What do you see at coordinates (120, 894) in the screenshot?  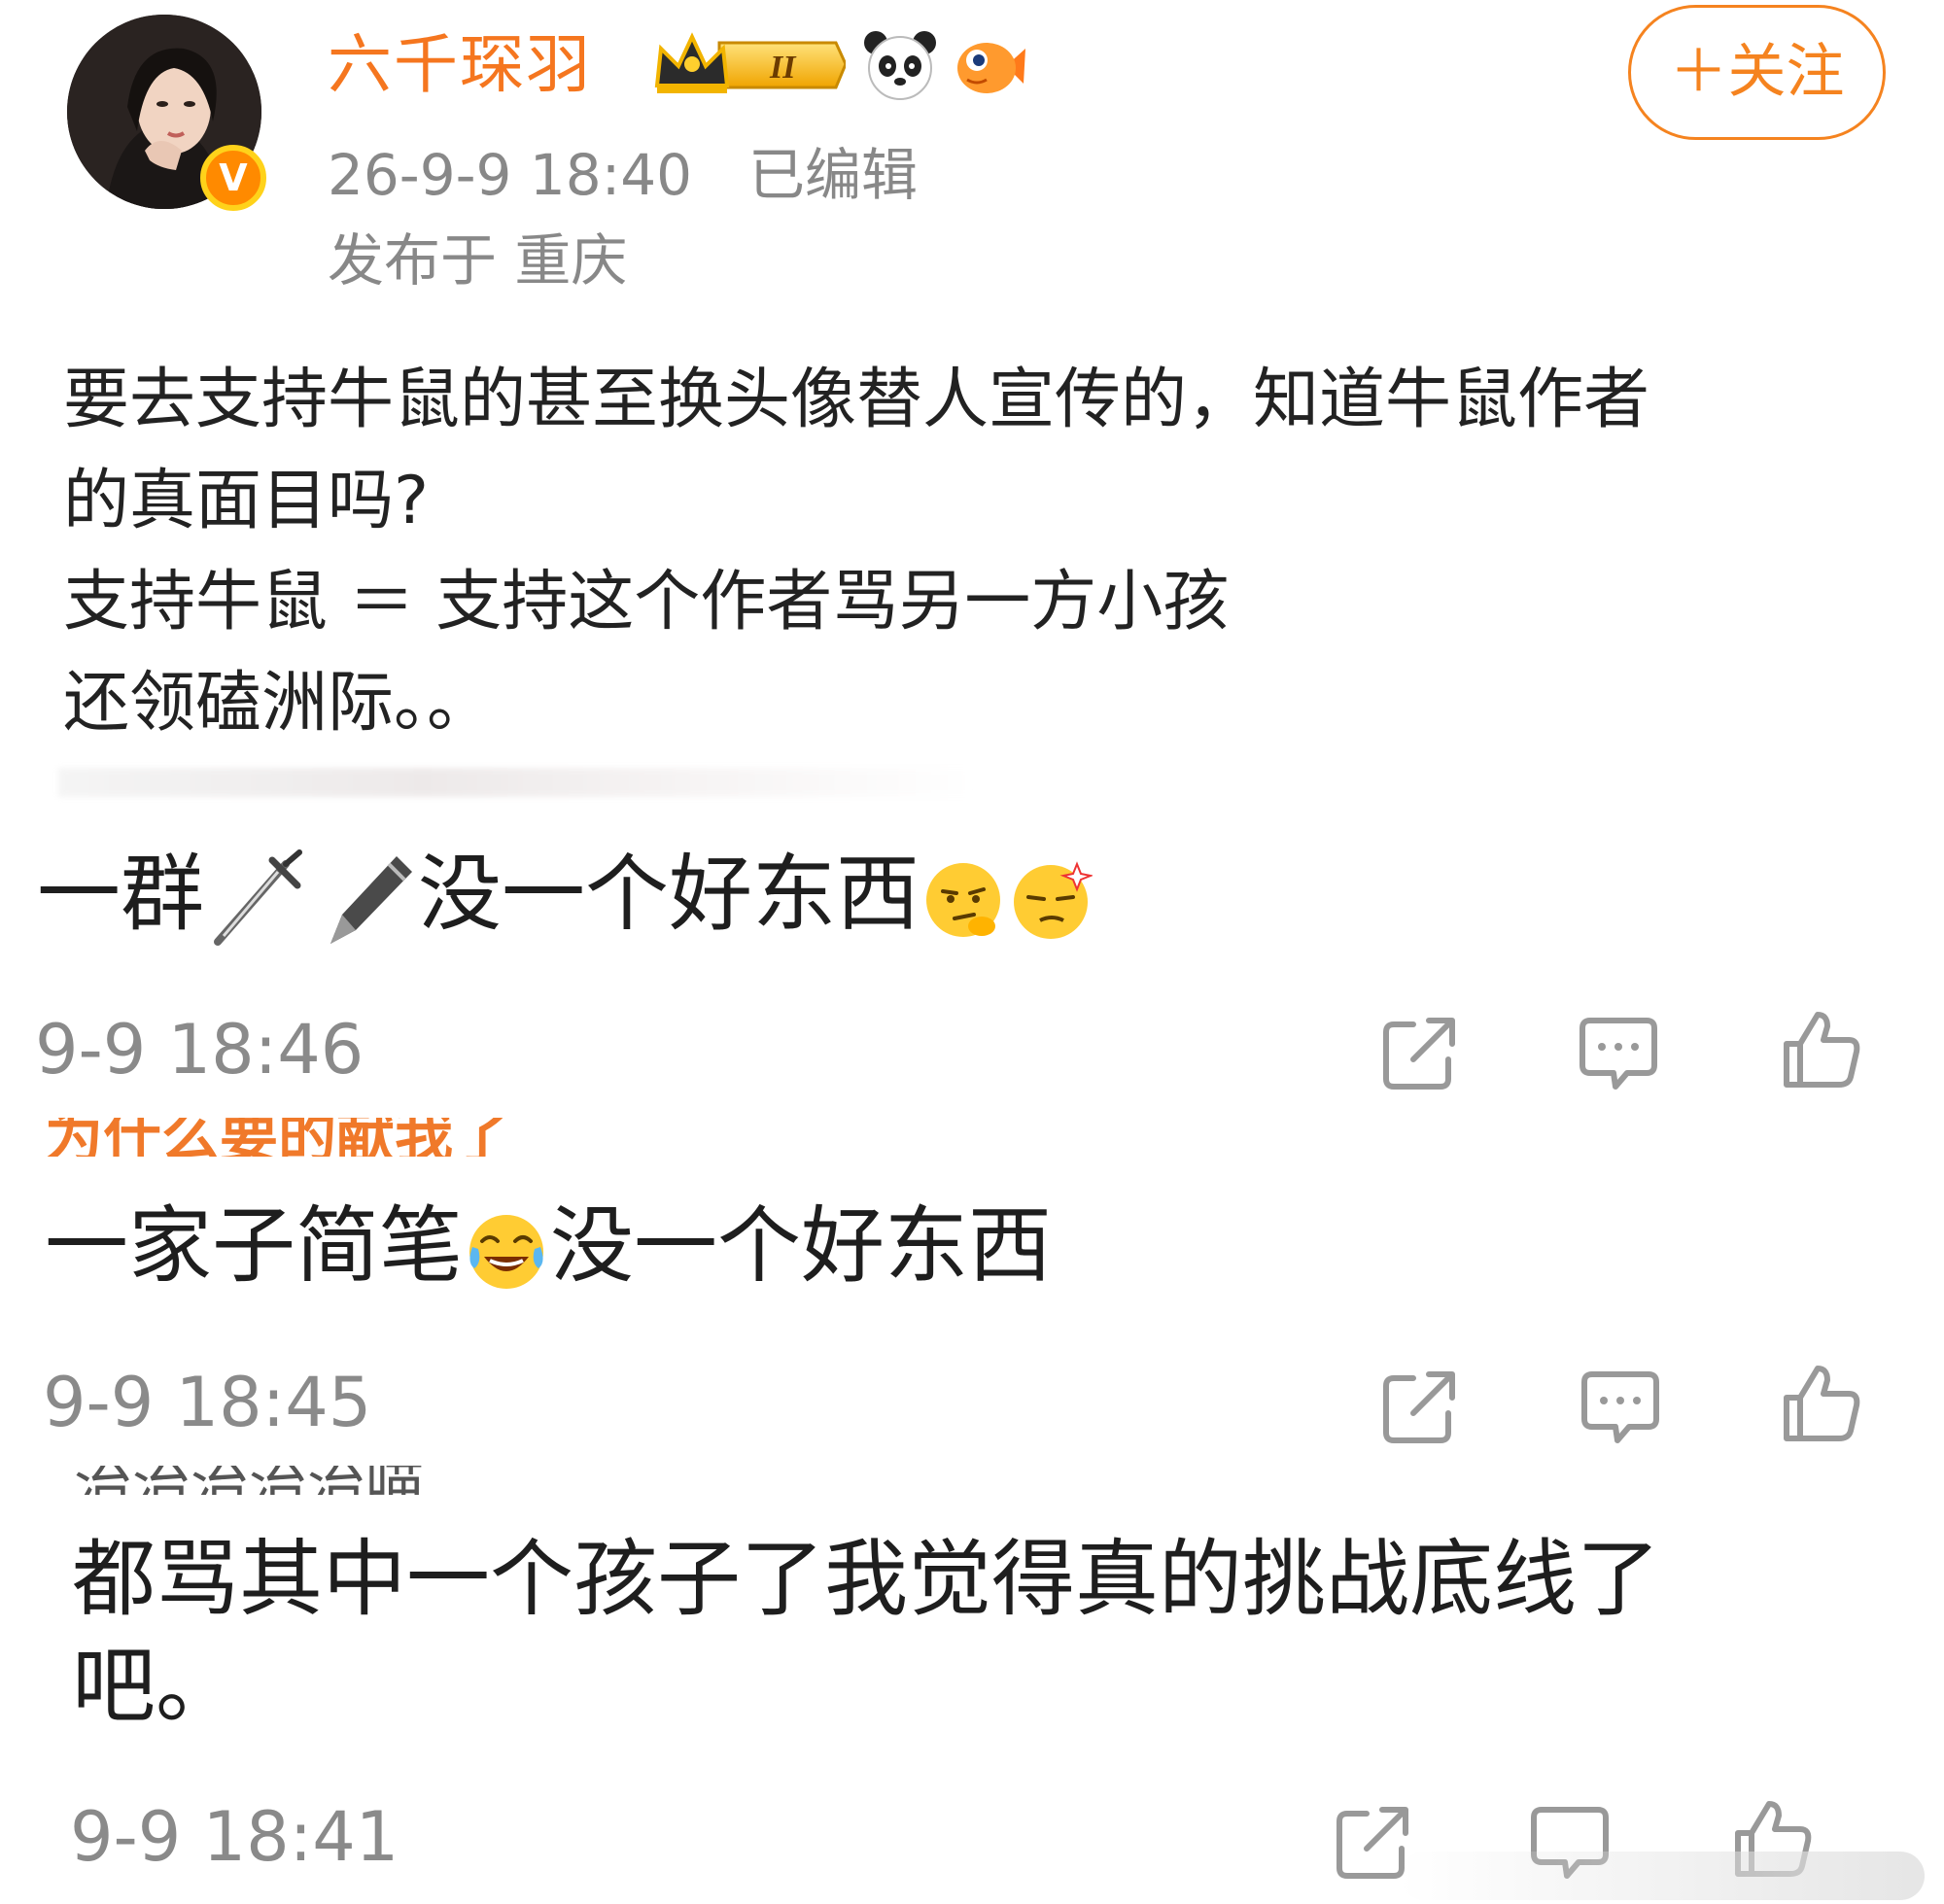 I see `comment-1-text-before: 一群` at bounding box center [120, 894].